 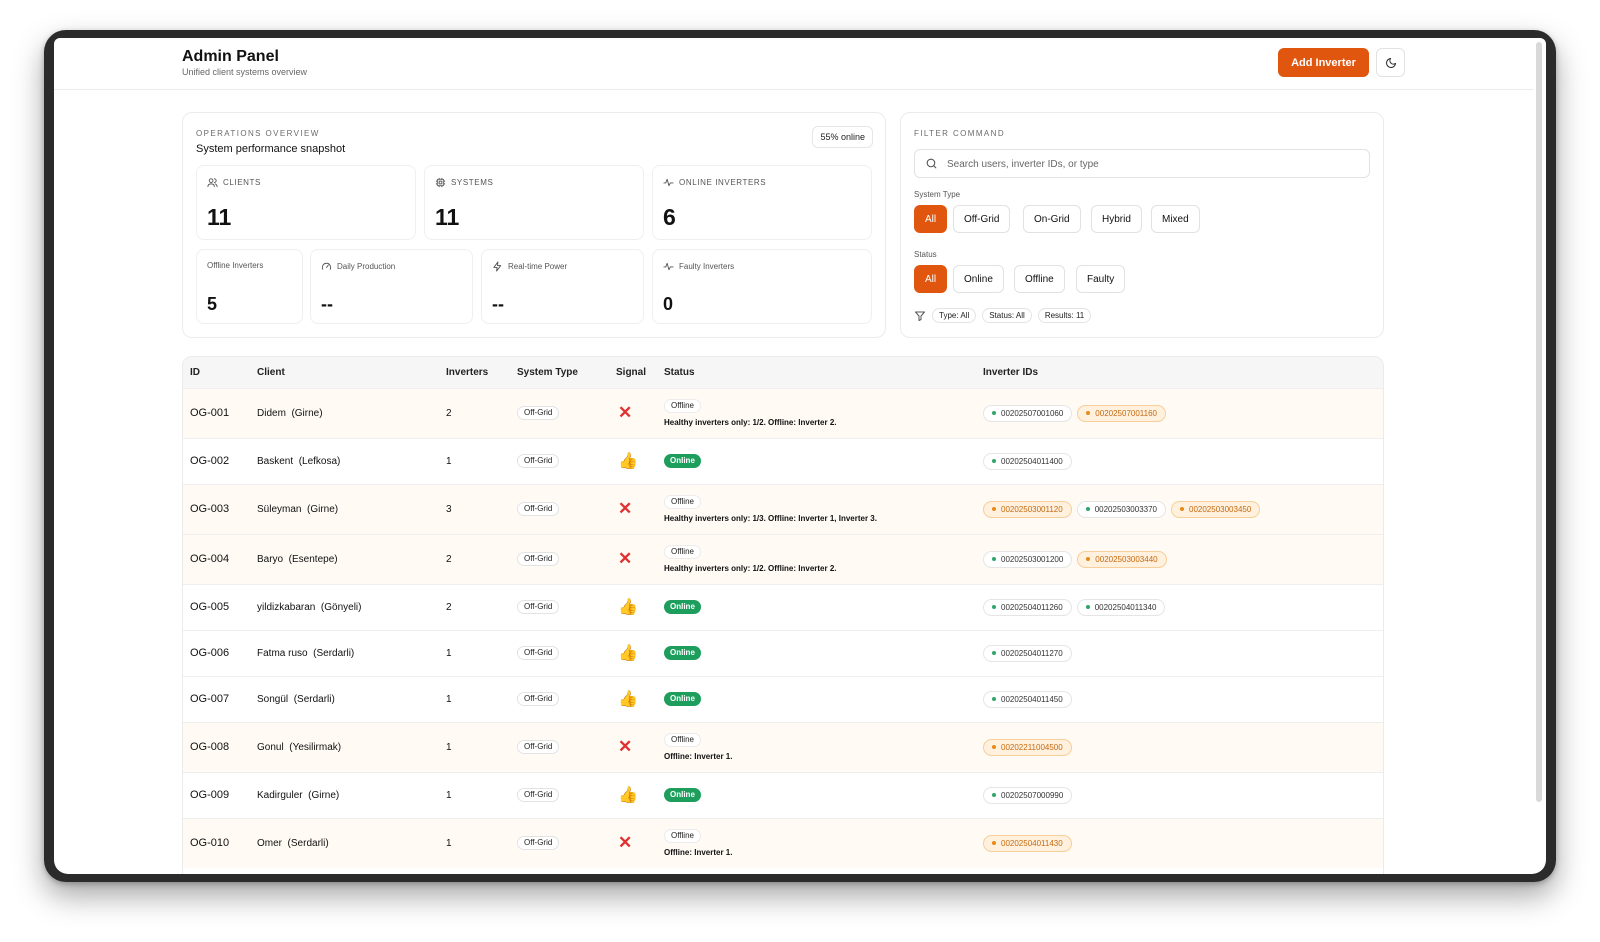 I want to click on column-header-inverter-ids: Inverter IDs, so click(x=1179, y=372).